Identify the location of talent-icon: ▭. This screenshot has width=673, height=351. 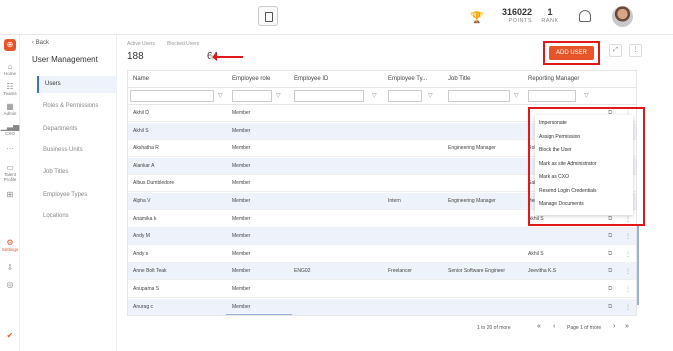
(10, 167).